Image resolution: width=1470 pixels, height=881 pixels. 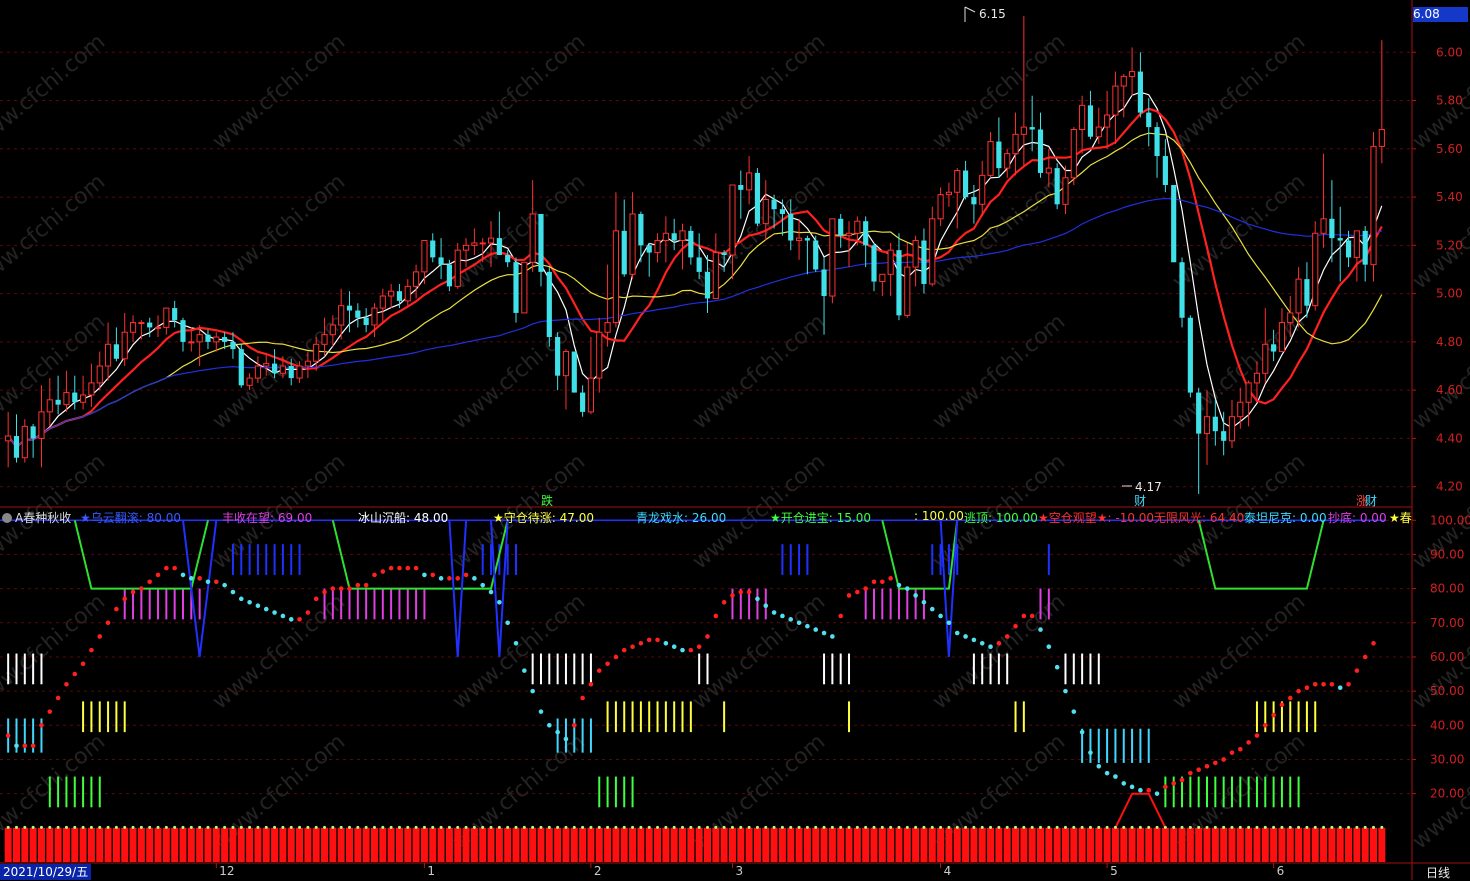 I want to click on indicator-tick-label: 40.00, so click(x=1447, y=725).